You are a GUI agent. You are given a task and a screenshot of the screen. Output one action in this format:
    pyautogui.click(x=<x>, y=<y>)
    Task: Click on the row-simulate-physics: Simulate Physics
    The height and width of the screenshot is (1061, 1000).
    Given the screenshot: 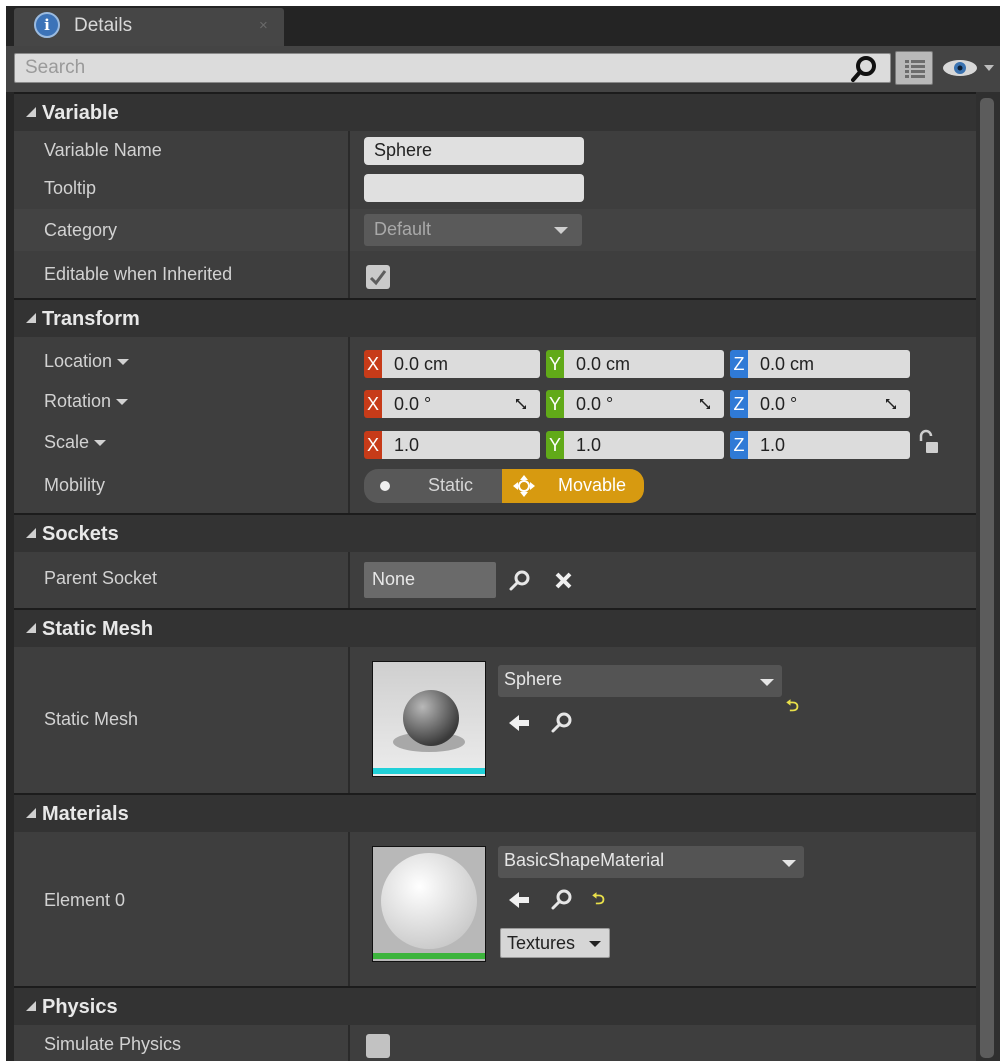 What is the action you would take?
    pyautogui.click(x=495, y=1043)
    